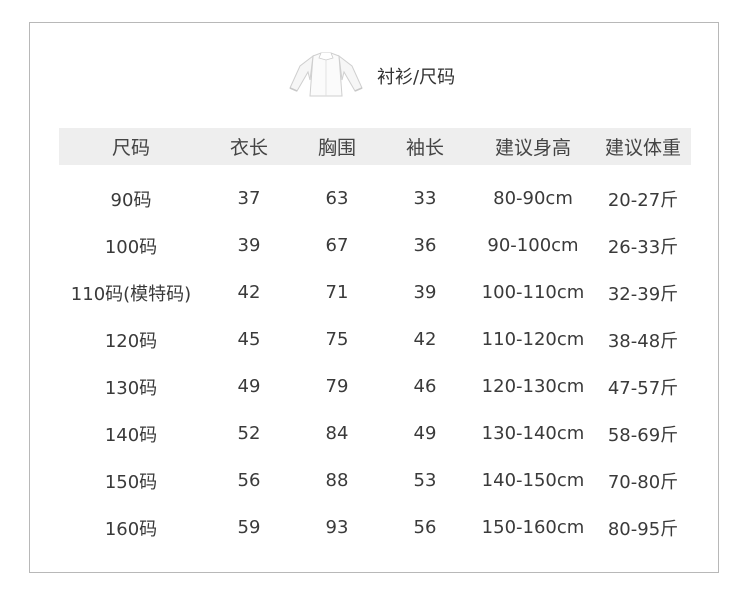 The height and width of the screenshot is (590, 750). I want to click on shirt-icon, so click(326, 74).